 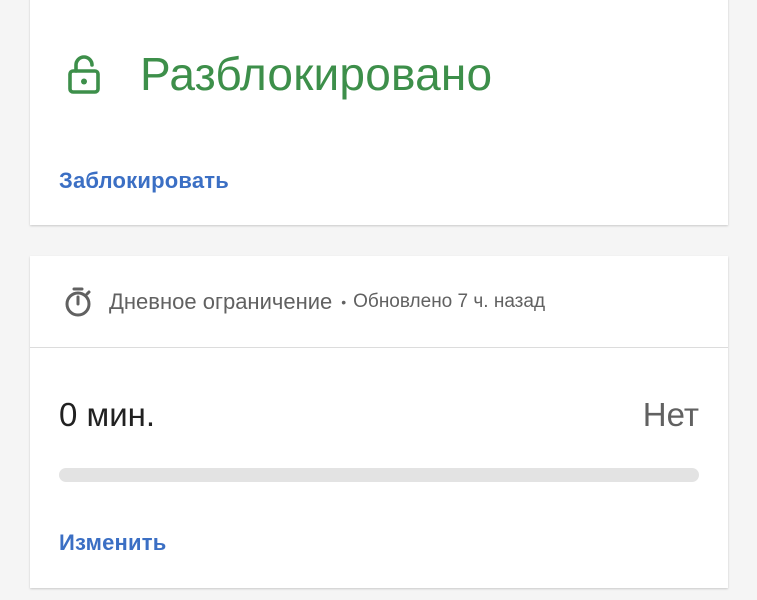 What do you see at coordinates (78, 302) in the screenshot?
I see `timer-icon` at bounding box center [78, 302].